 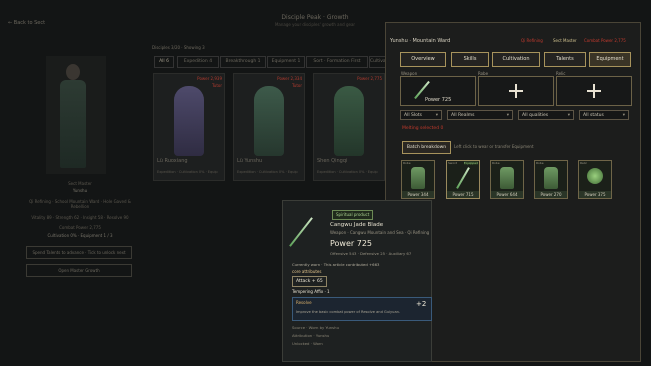 I want to click on tab-equipment-panel: Equipment, so click(x=610, y=59).